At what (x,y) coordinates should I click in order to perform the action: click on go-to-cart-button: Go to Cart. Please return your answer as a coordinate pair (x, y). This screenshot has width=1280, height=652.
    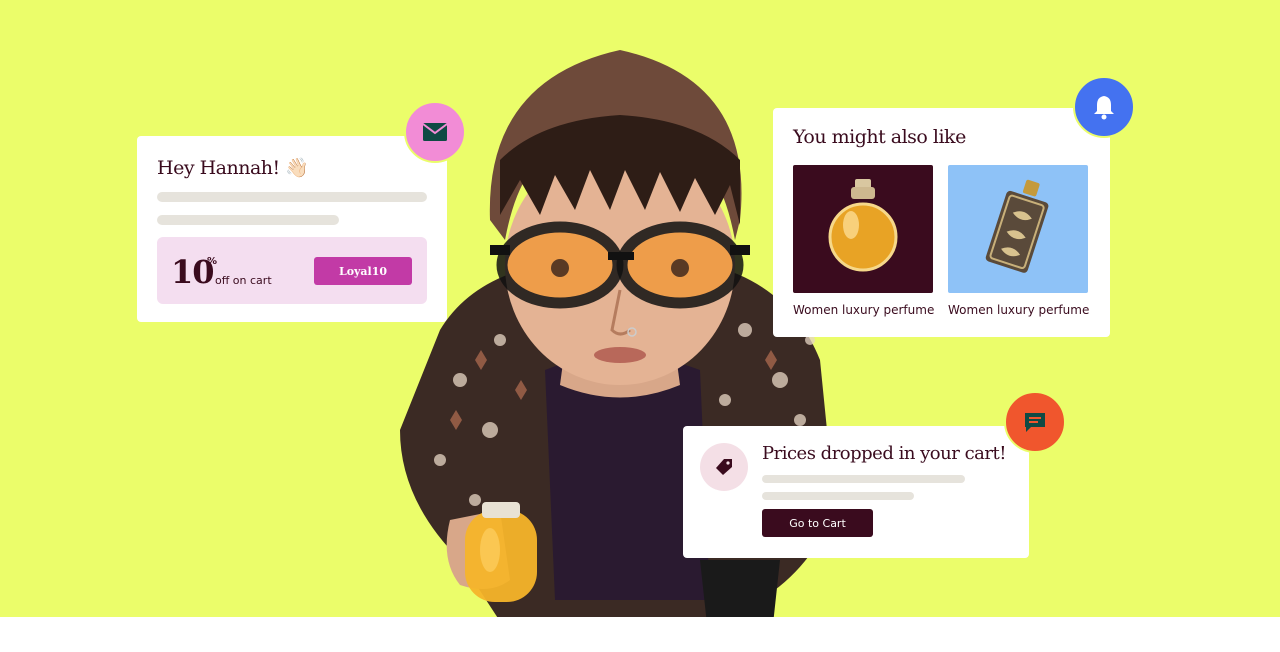
    Looking at the image, I should click on (817, 523).